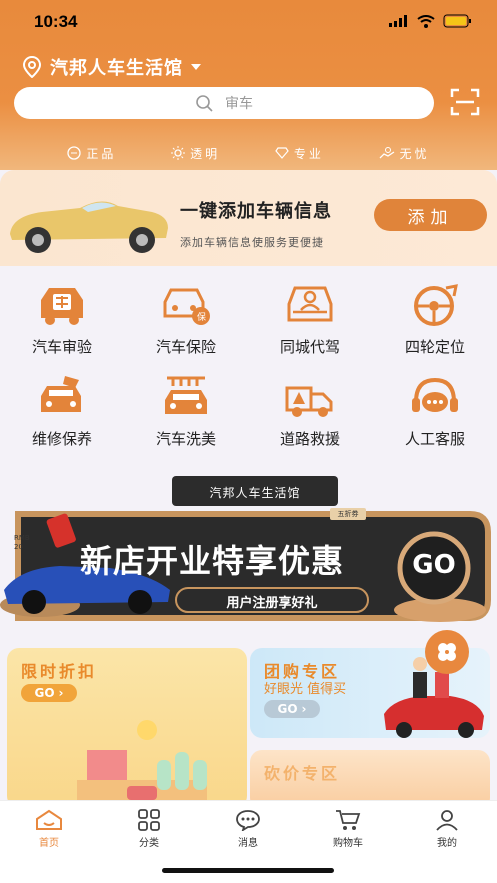  What do you see at coordinates (56, 21) in the screenshot?
I see `status-time: 10:34` at bounding box center [56, 21].